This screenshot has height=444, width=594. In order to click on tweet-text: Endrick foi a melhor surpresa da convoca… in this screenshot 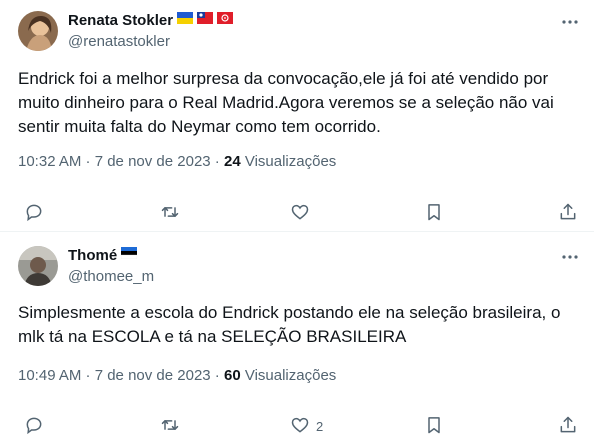, I will do `click(286, 102)`.